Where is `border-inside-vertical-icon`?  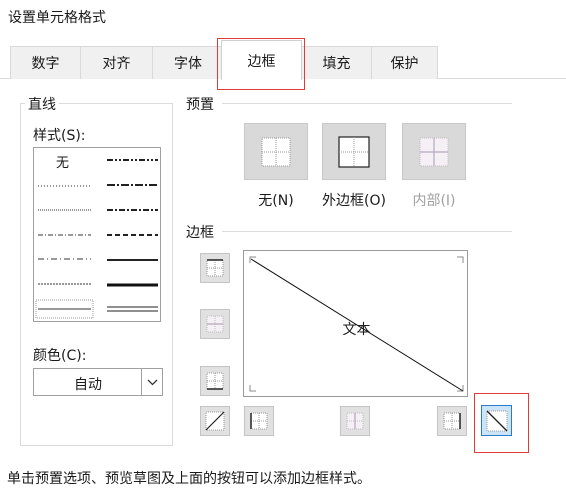 border-inside-vertical-icon is located at coordinates (355, 421).